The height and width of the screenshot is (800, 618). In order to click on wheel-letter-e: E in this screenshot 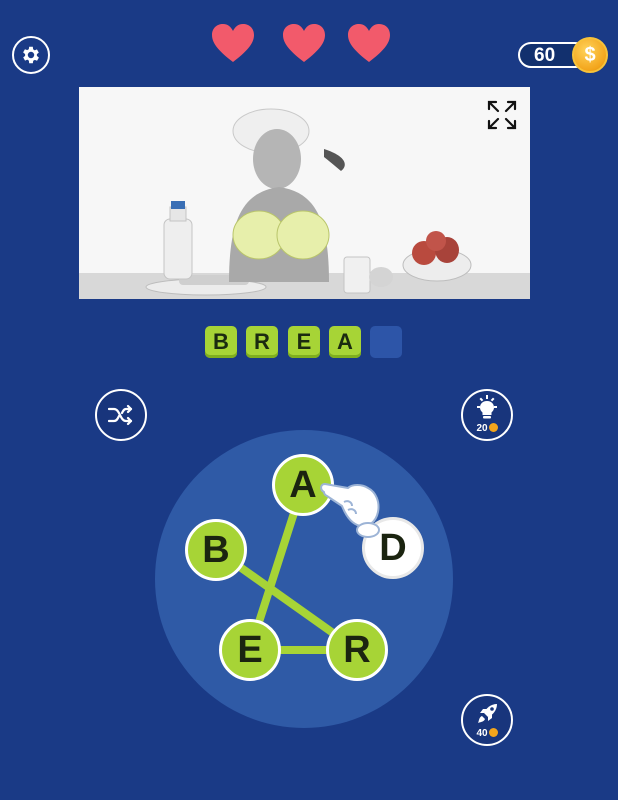, I will do `click(250, 650)`.